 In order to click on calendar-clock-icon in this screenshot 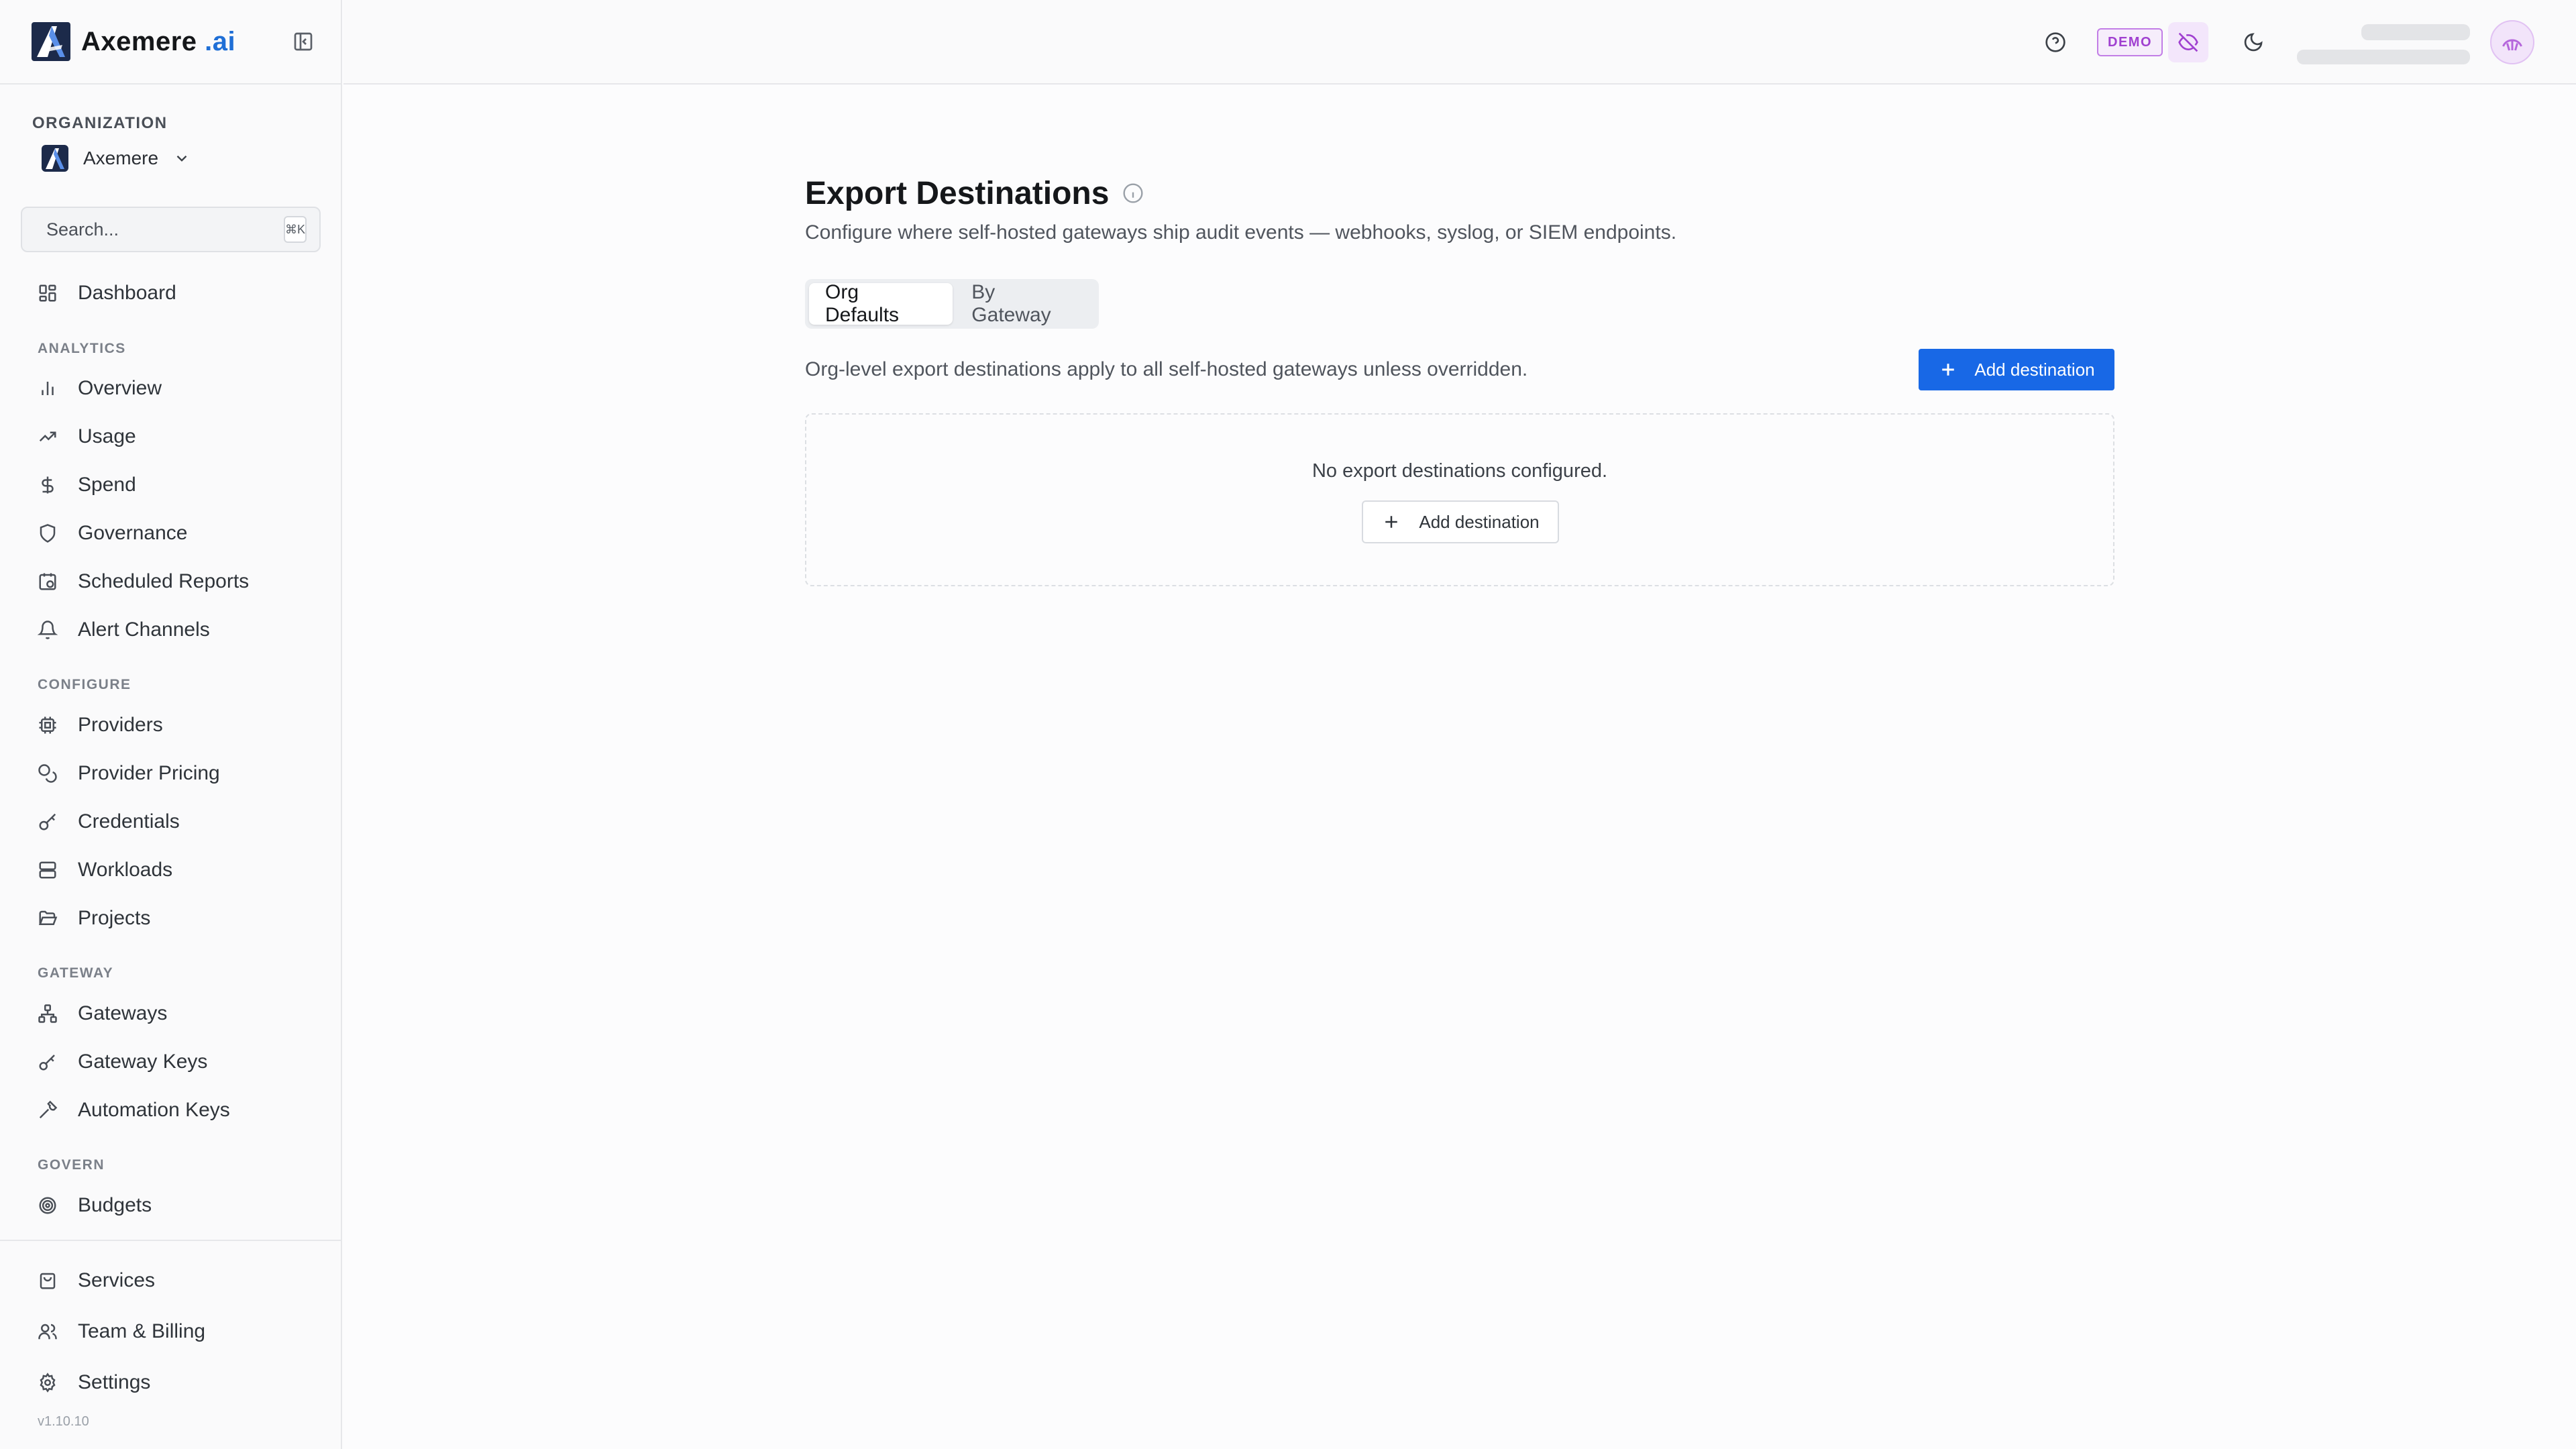, I will do `click(47, 581)`.